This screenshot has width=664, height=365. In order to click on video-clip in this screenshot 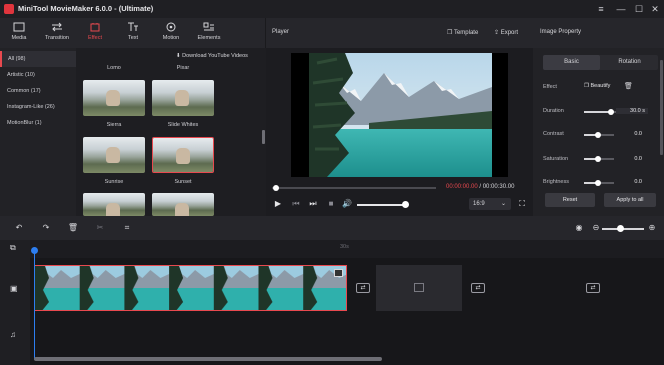, I will do `click(190, 288)`.